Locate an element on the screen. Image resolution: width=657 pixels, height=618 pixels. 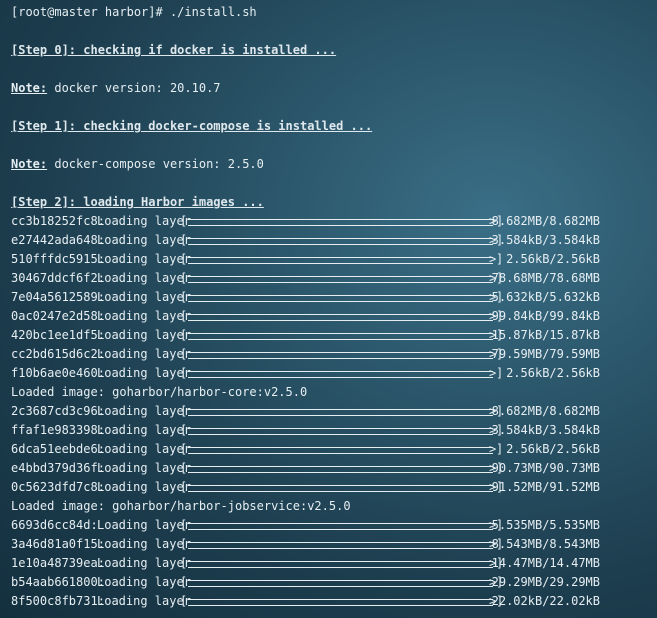
note-text: docker-compose version: 2.5.0 is located at coordinates (155, 164).